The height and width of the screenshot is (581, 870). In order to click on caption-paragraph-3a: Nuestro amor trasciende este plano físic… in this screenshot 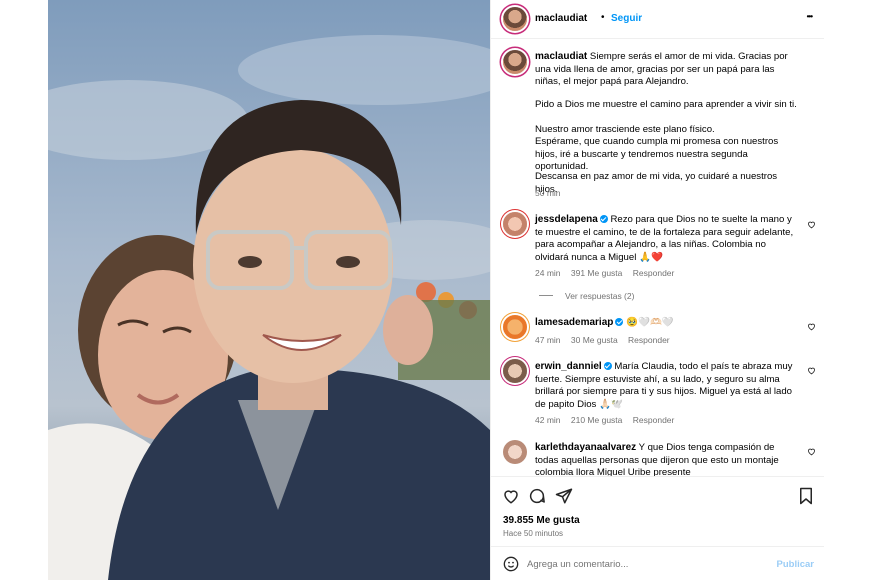, I will do `click(625, 129)`.